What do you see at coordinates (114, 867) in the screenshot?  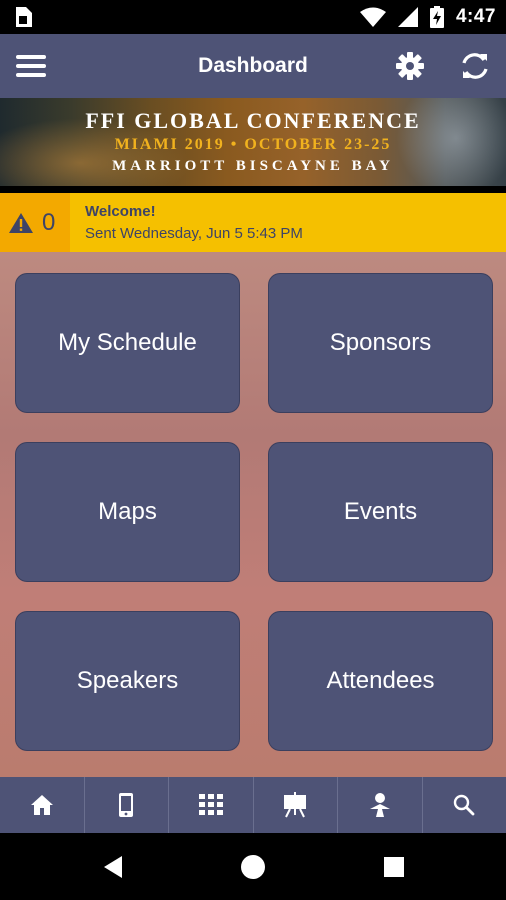 I see `back-icon` at bounding box center [114, 867].